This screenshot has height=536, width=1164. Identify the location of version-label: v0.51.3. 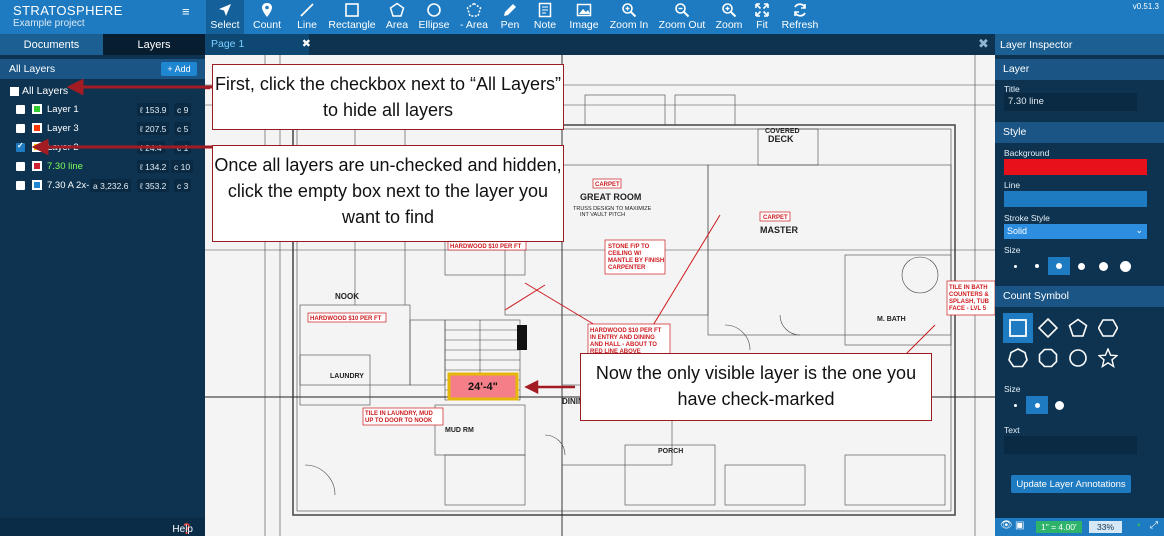
(1145, 6).